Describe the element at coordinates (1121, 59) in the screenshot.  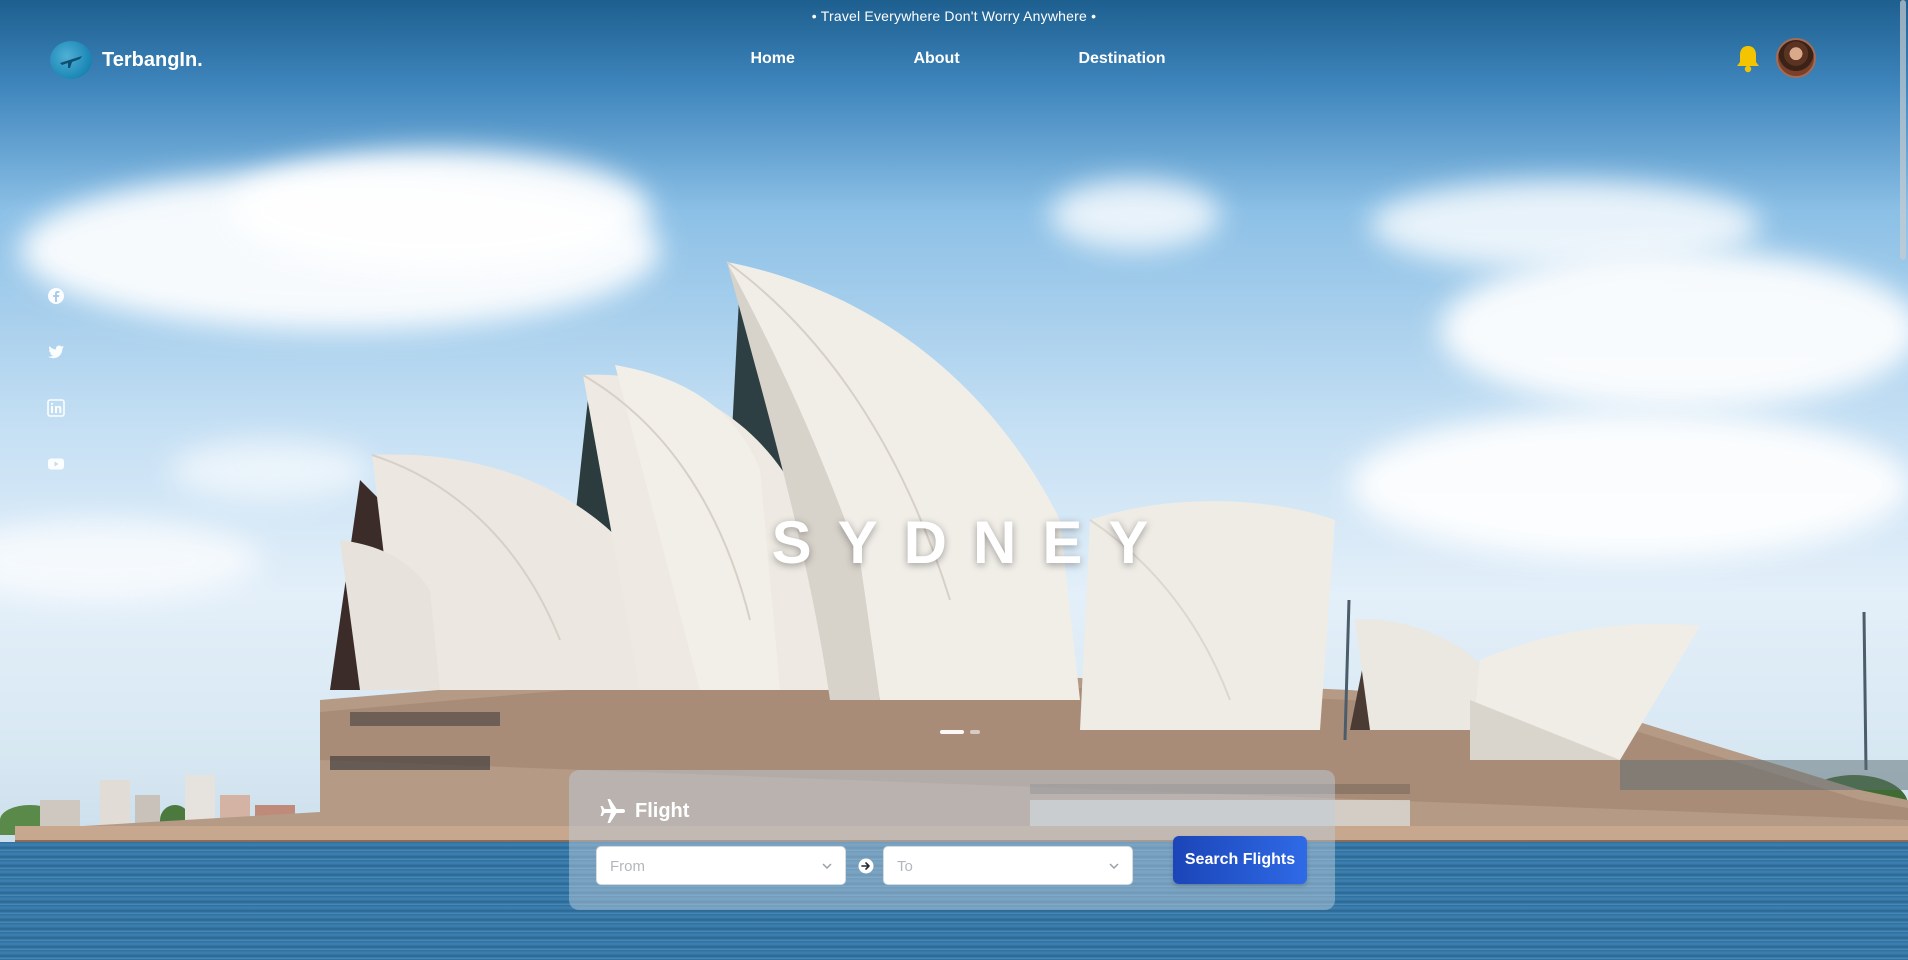
I see `nav-destination: Destination` at that location.